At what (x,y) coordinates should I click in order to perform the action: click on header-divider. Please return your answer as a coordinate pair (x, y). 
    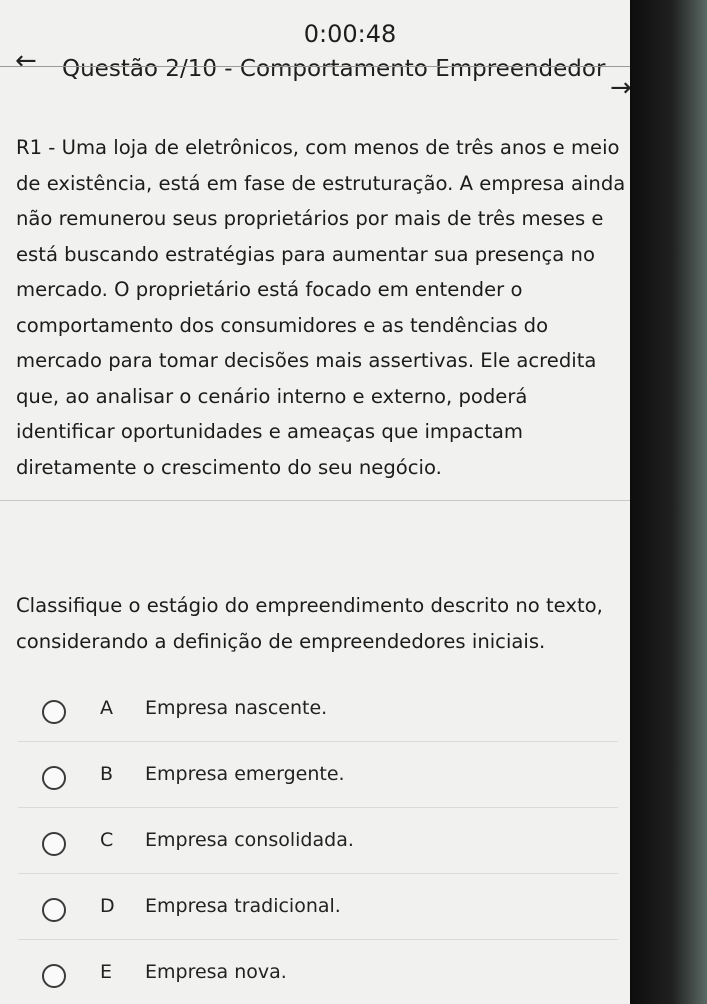
    Looking at the image, I should click on (315, 66).